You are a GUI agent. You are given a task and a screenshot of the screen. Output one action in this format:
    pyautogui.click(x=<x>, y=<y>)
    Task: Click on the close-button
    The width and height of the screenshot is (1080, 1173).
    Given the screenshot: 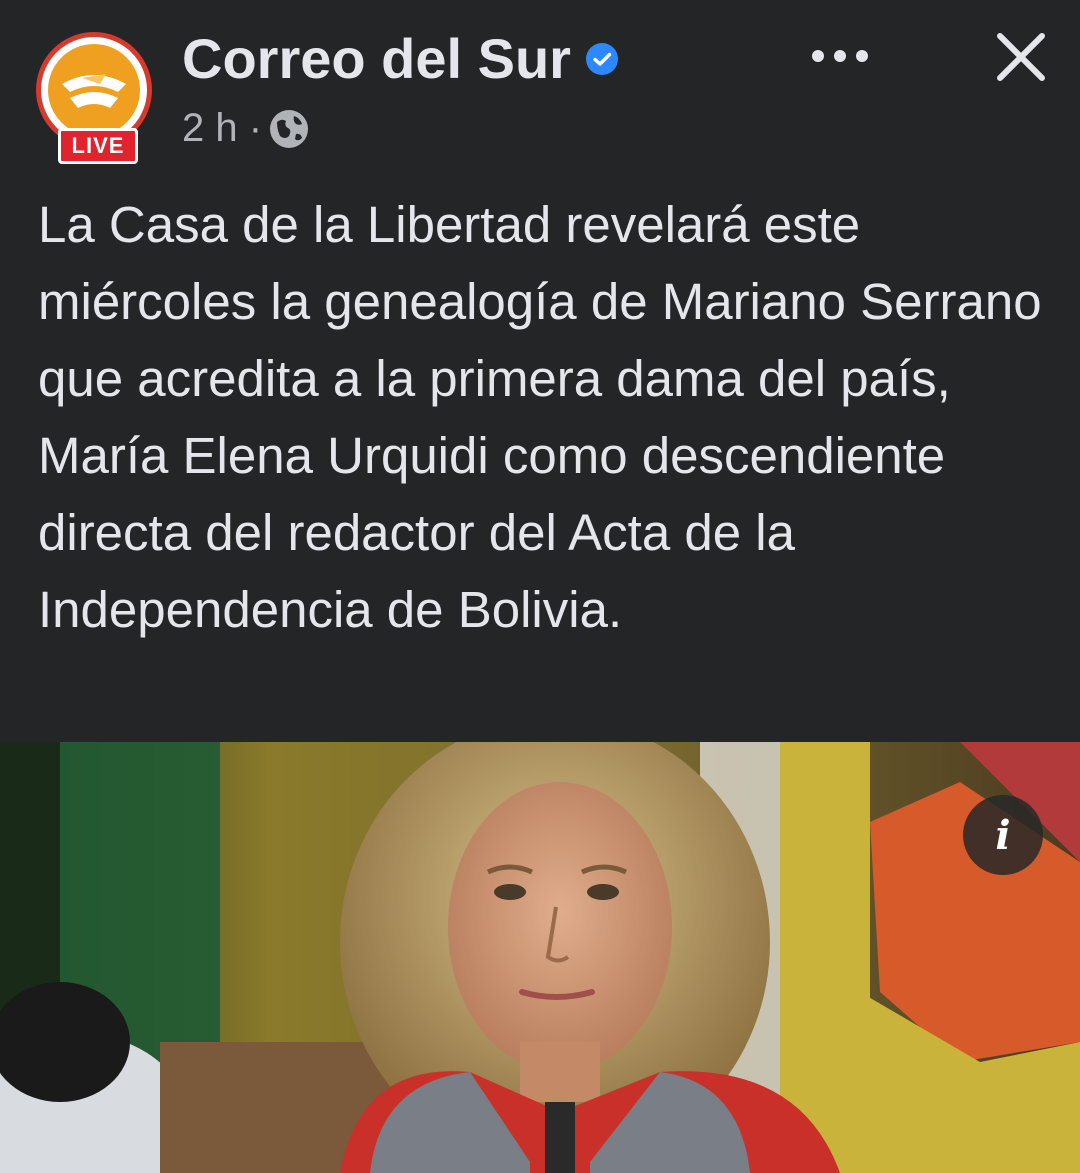 What is the action you would take?
    pyautogui.click(x=1021, y=59)
    